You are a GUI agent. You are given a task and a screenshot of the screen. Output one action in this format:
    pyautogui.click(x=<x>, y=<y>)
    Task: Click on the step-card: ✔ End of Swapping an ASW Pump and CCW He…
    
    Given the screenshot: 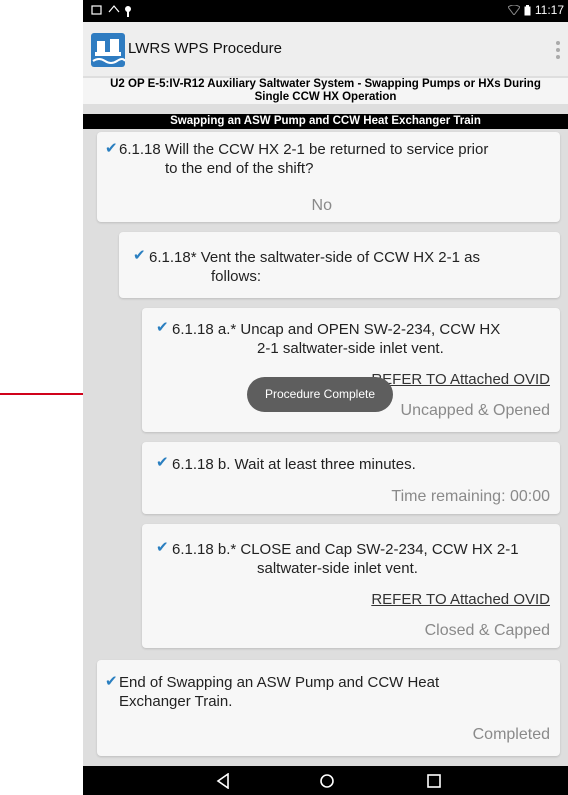 What is the action you would take?
    pyautogui.click(x=328, y=708)
    